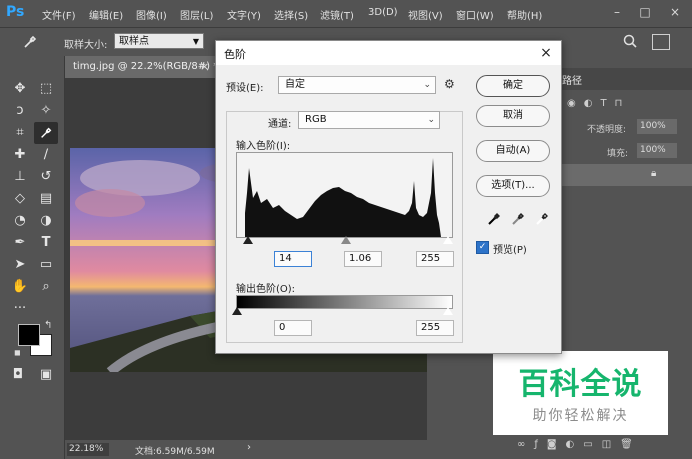 The width and height of the screenshot is (692, 459). What do you see at coordinates (546, 53) in the screenshot?
I see `dialog-close-icon: ×` at bounding box center [546, 53].